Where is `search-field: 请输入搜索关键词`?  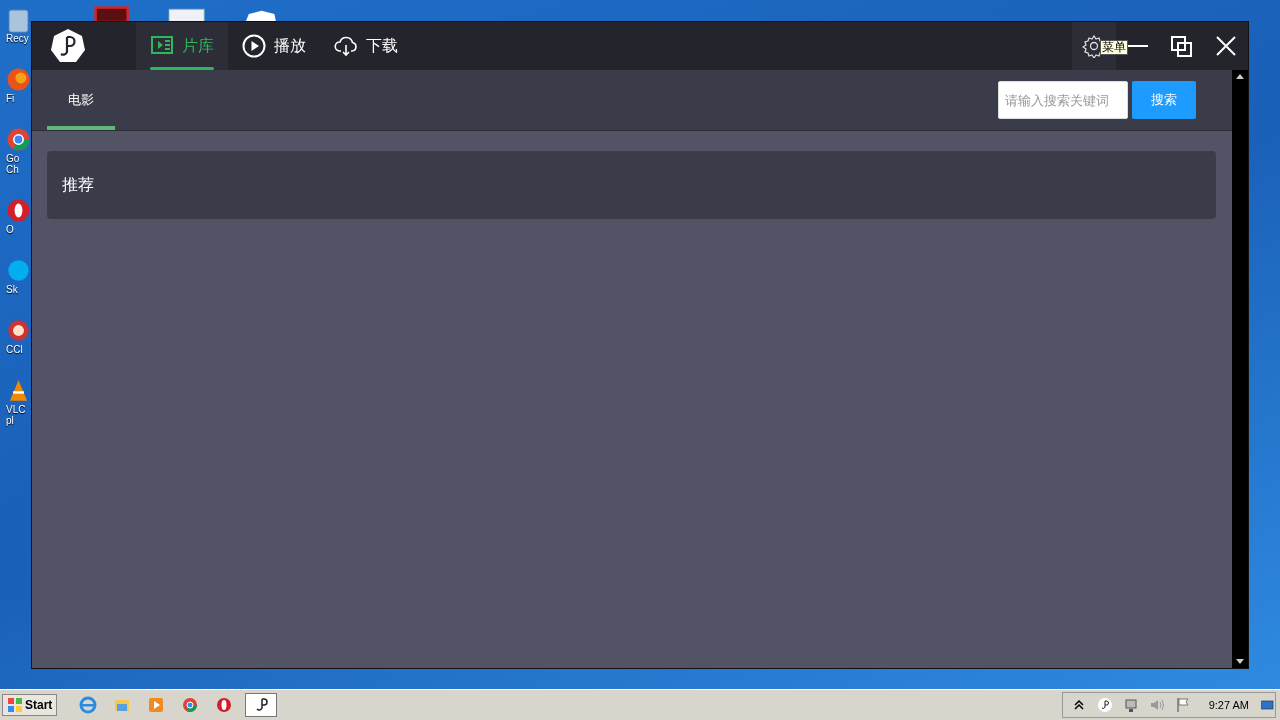 search-field: 请输入搜索关键词 is located at coordinates (1063, 100).